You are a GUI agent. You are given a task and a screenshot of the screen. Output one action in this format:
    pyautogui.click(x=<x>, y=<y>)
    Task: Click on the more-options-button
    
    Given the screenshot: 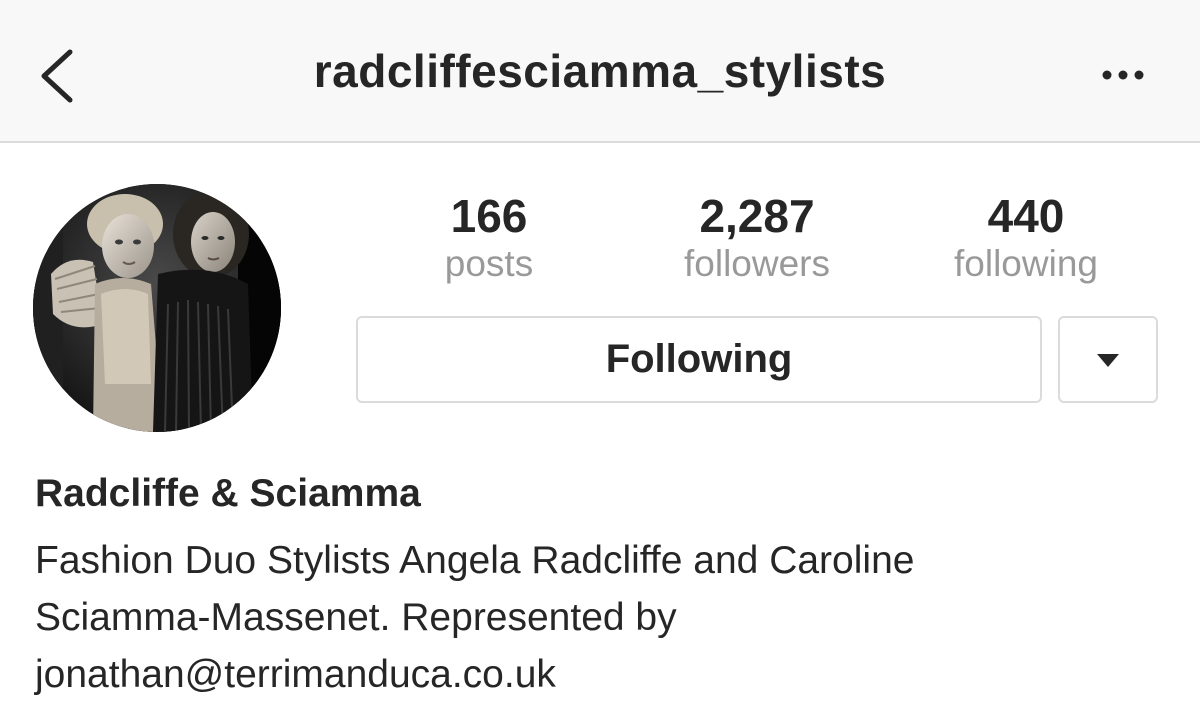 What is the action you would take?
    pyautogui.click(x=1125, y=75)
    